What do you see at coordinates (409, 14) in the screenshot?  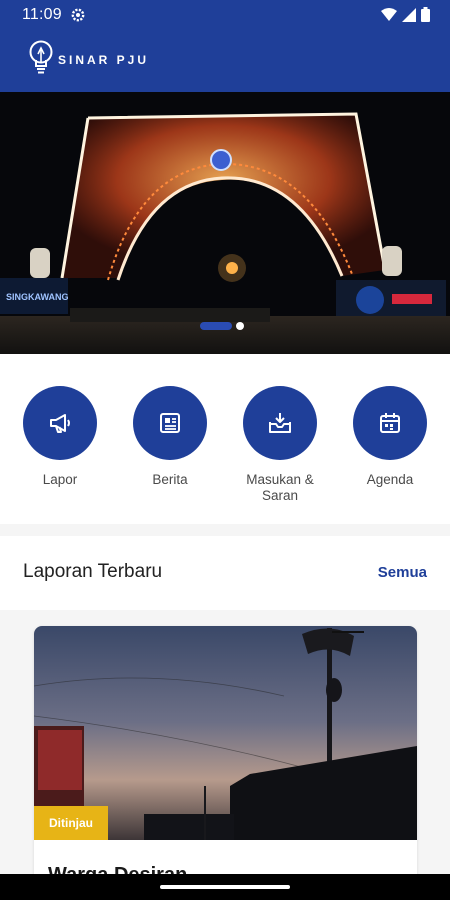 I see `signal-icon` at bounding box center [409, 14].